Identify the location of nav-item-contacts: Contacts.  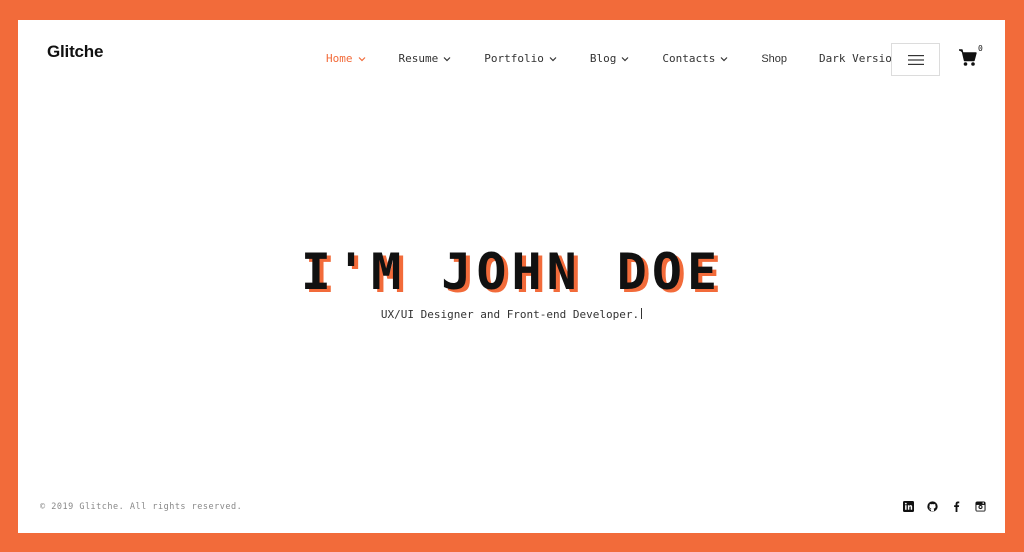
(695, 58).